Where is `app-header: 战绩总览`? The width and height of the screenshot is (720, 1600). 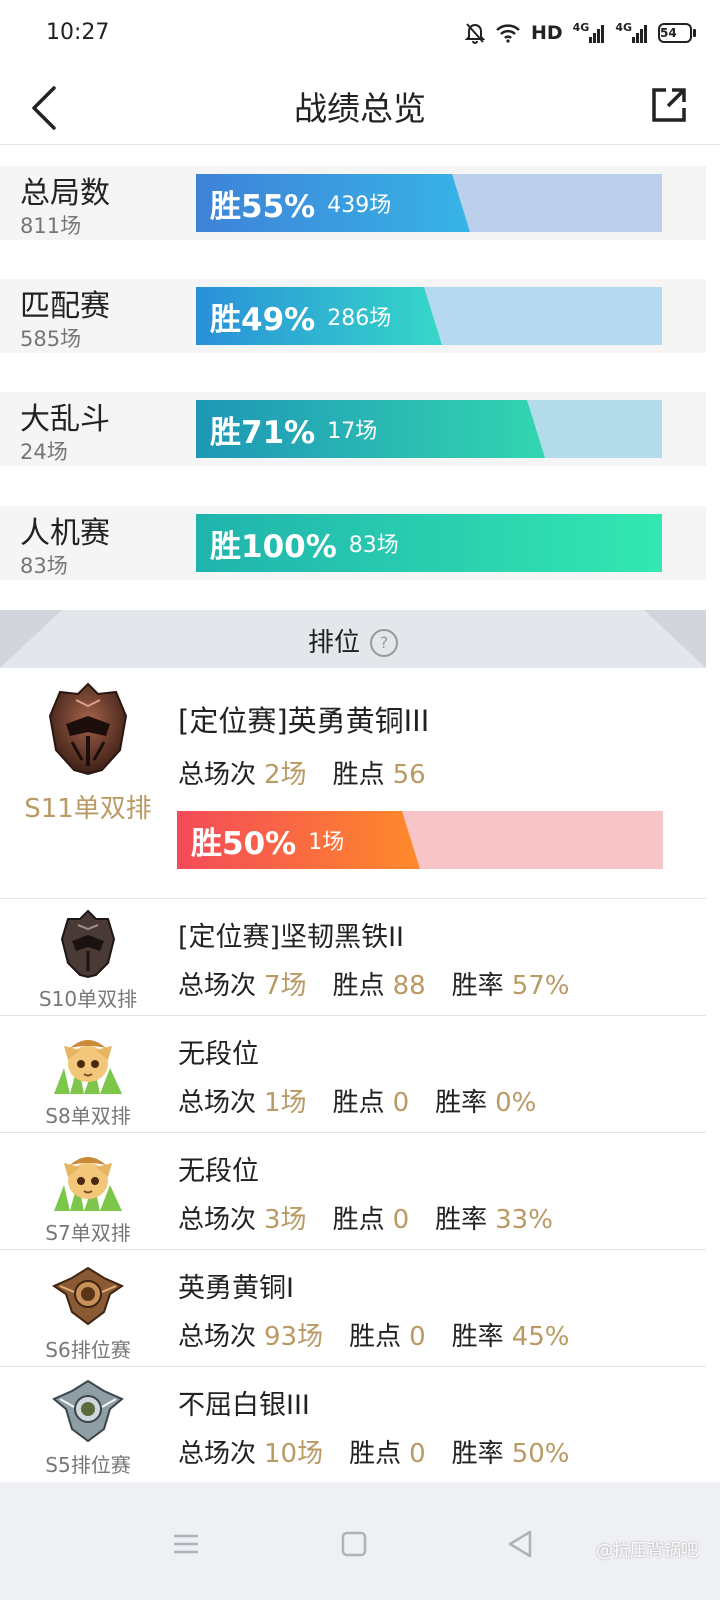 app-header: 战绩总览 is located at coordinates (360, 107).